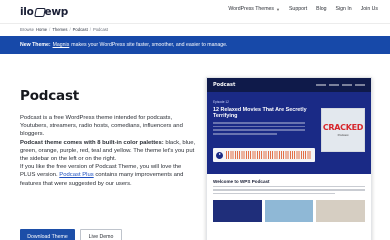 This screenshot has height=240, width=390. Describe the element at coordinates (241, 181) in the screenshot. I see `preview-welcome-title: Welcome to WPS Podcast` at that location.